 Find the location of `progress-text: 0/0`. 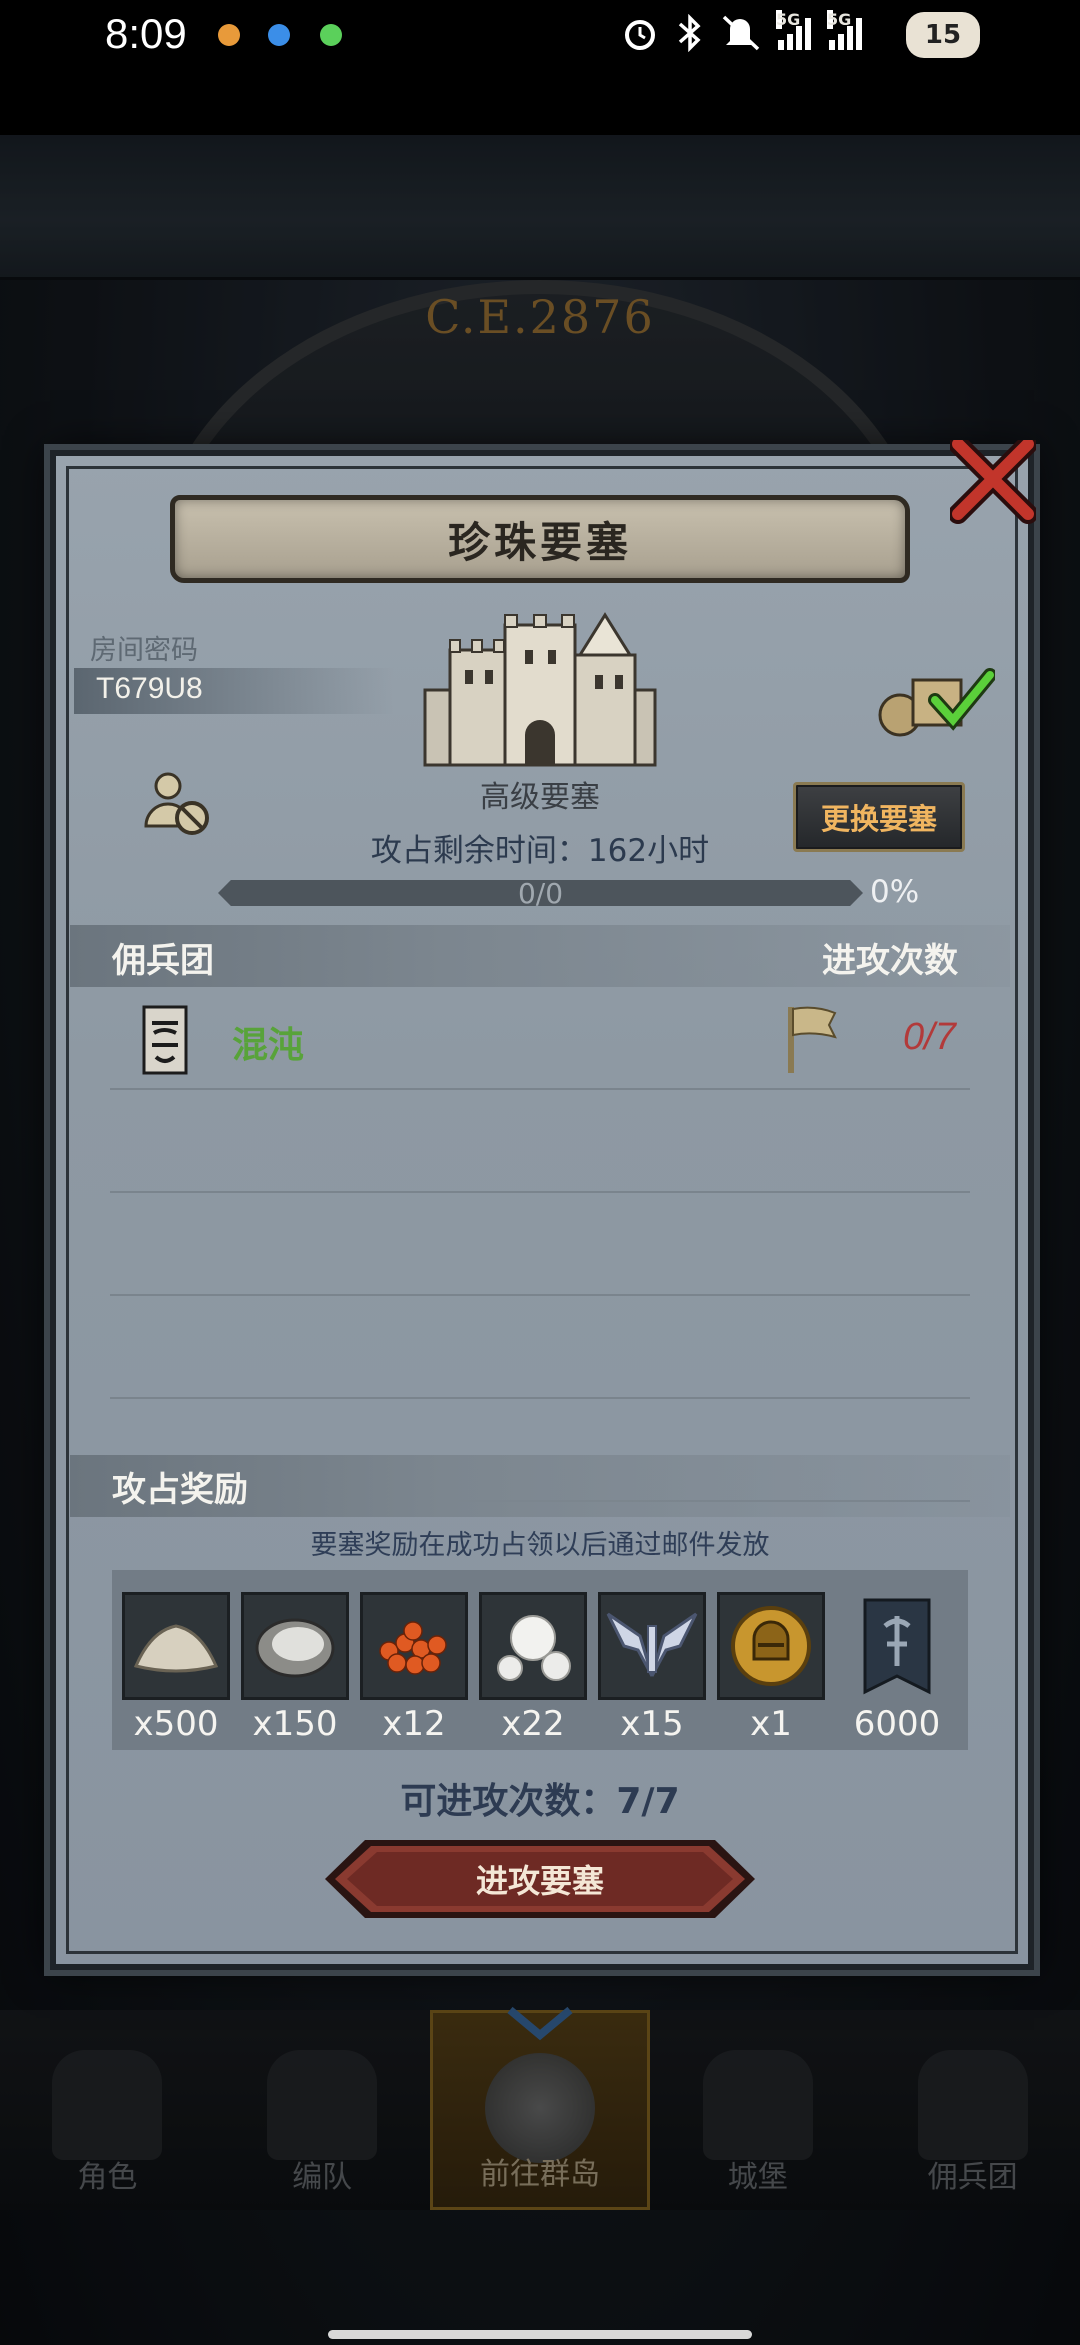

progress-text: 0/0 is located at coordinates (540, 893).